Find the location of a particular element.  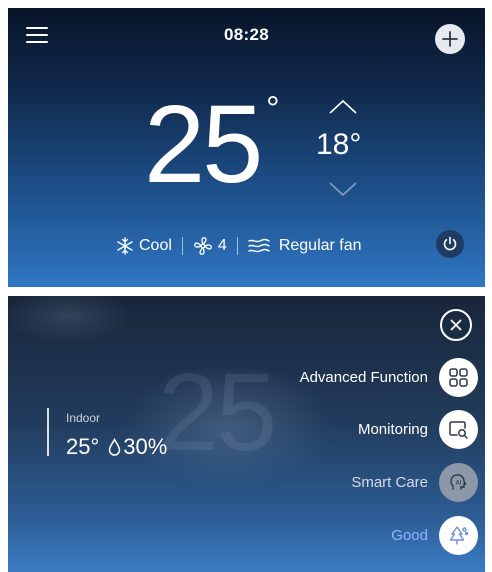

temperature-down-button is located at coordinates (343, 189).